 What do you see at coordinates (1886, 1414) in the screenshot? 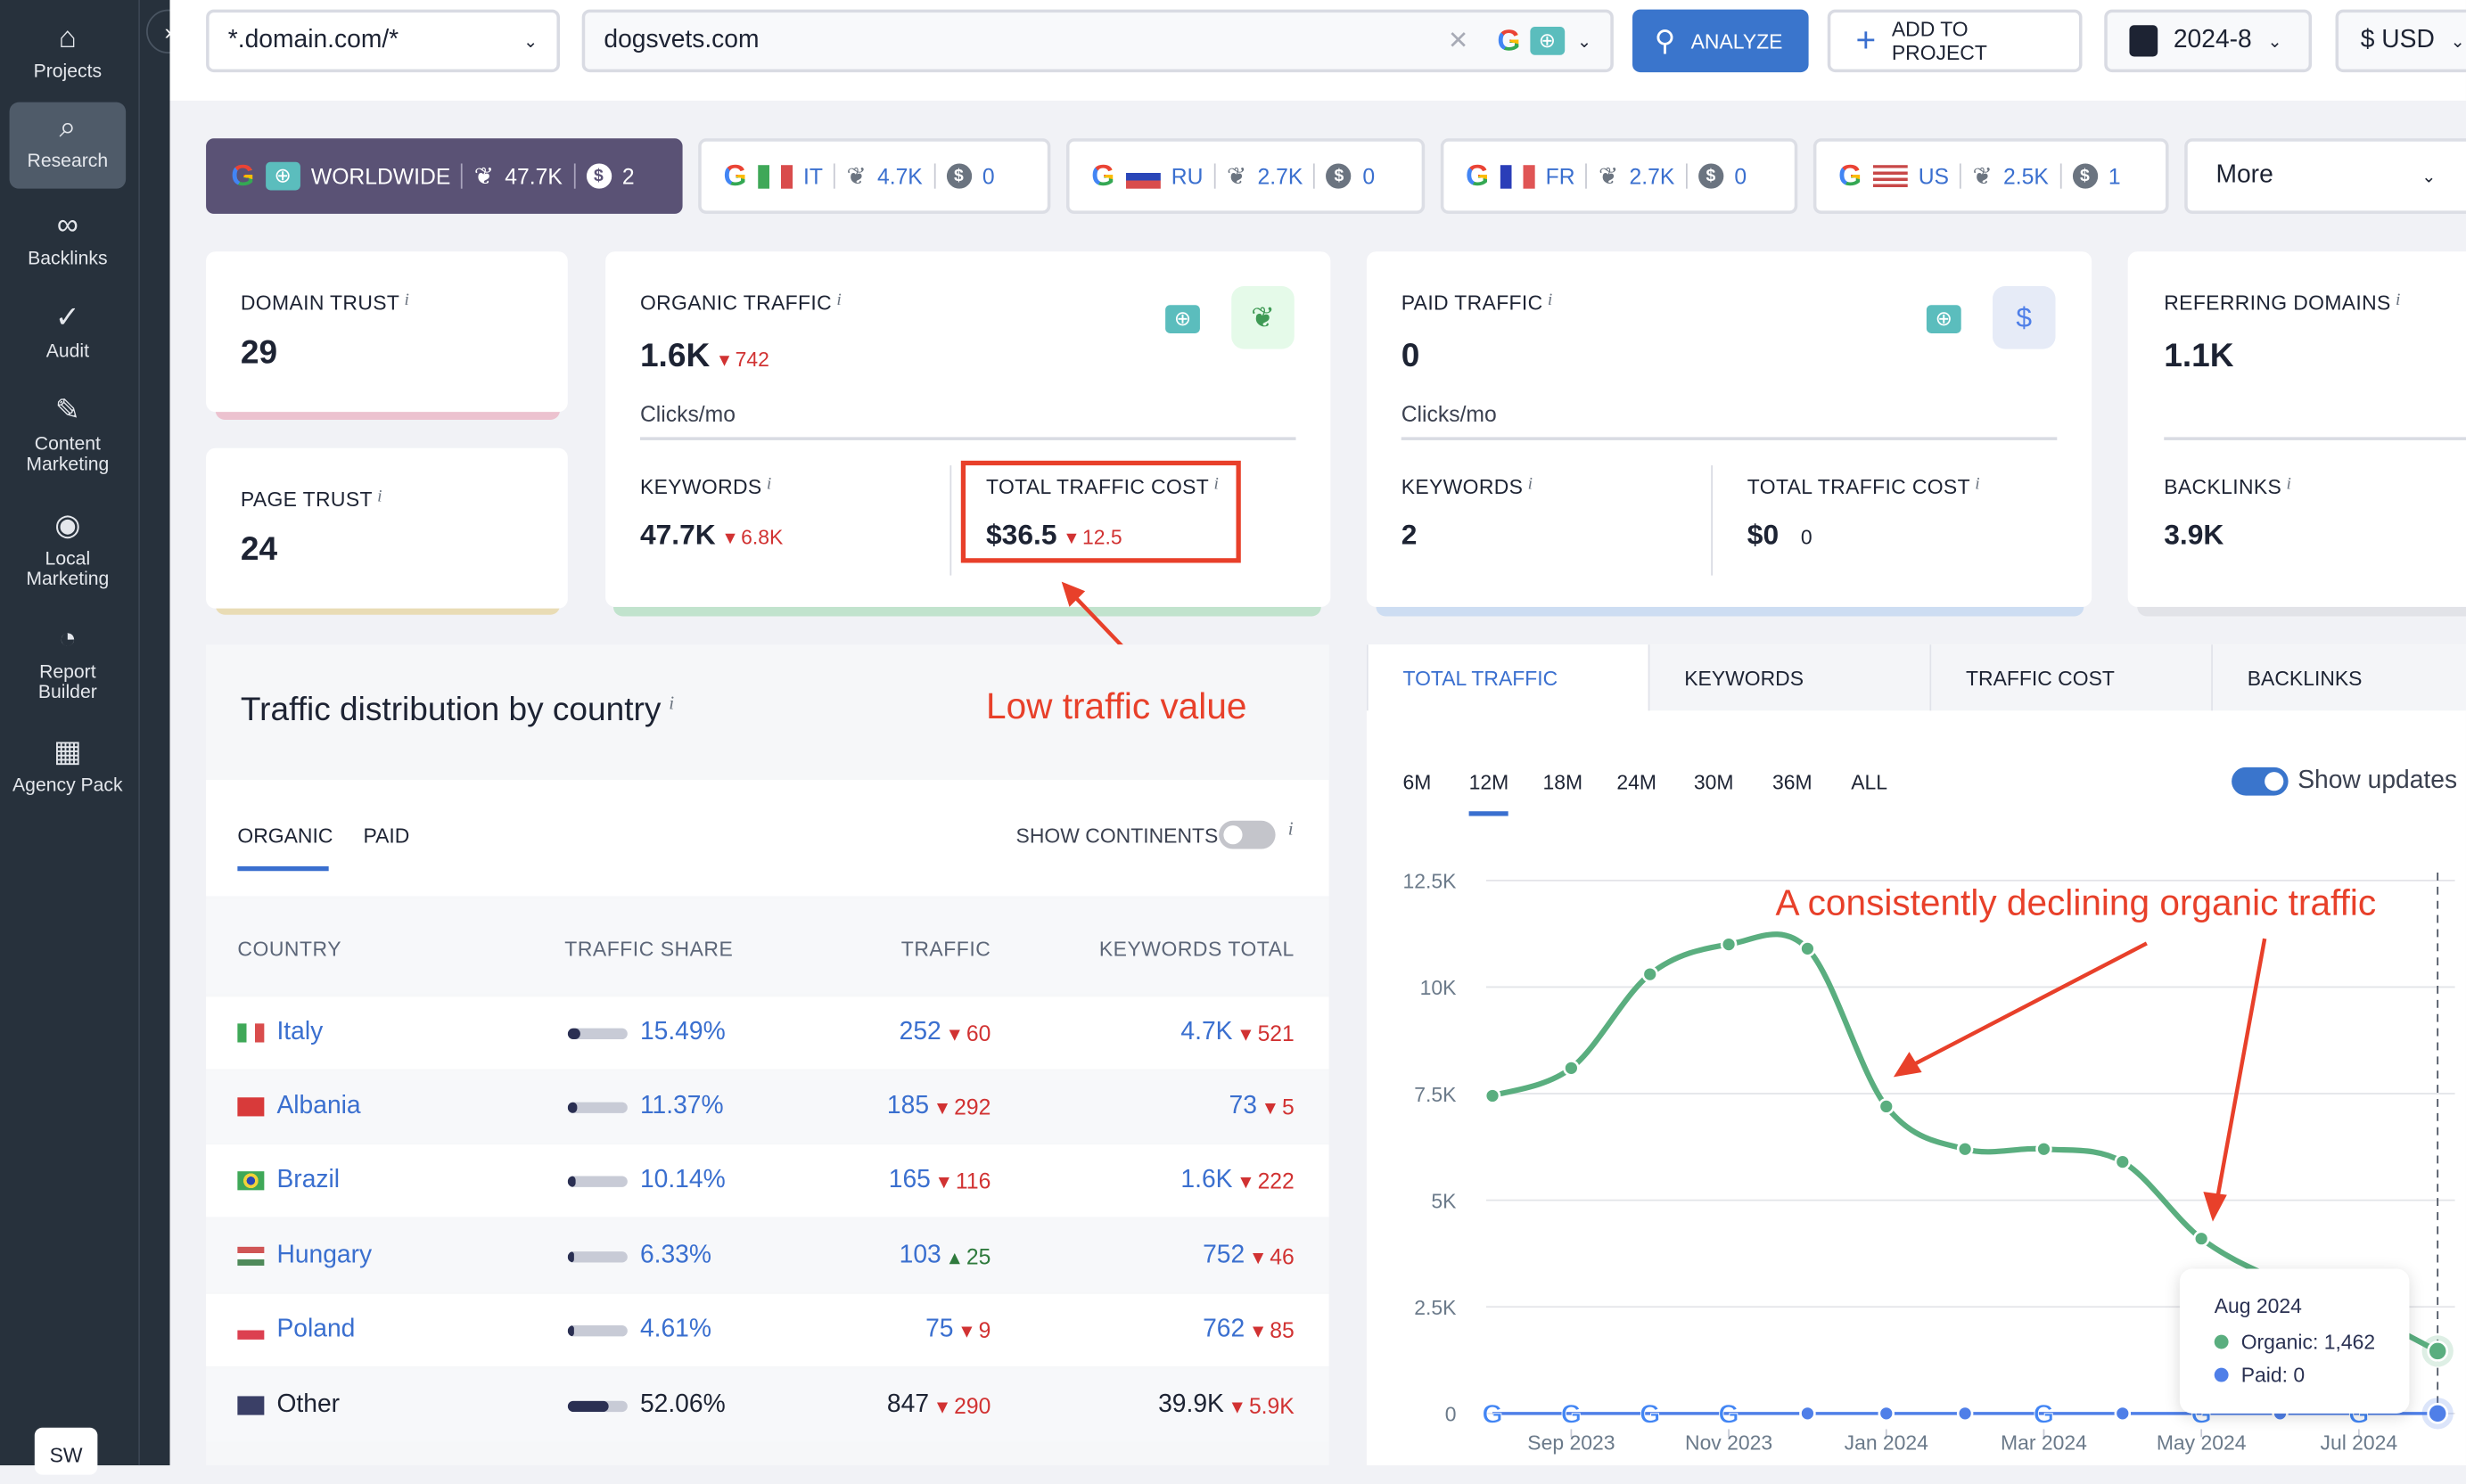
I see `data-point-paid` at bounding box center [1886, 1414].